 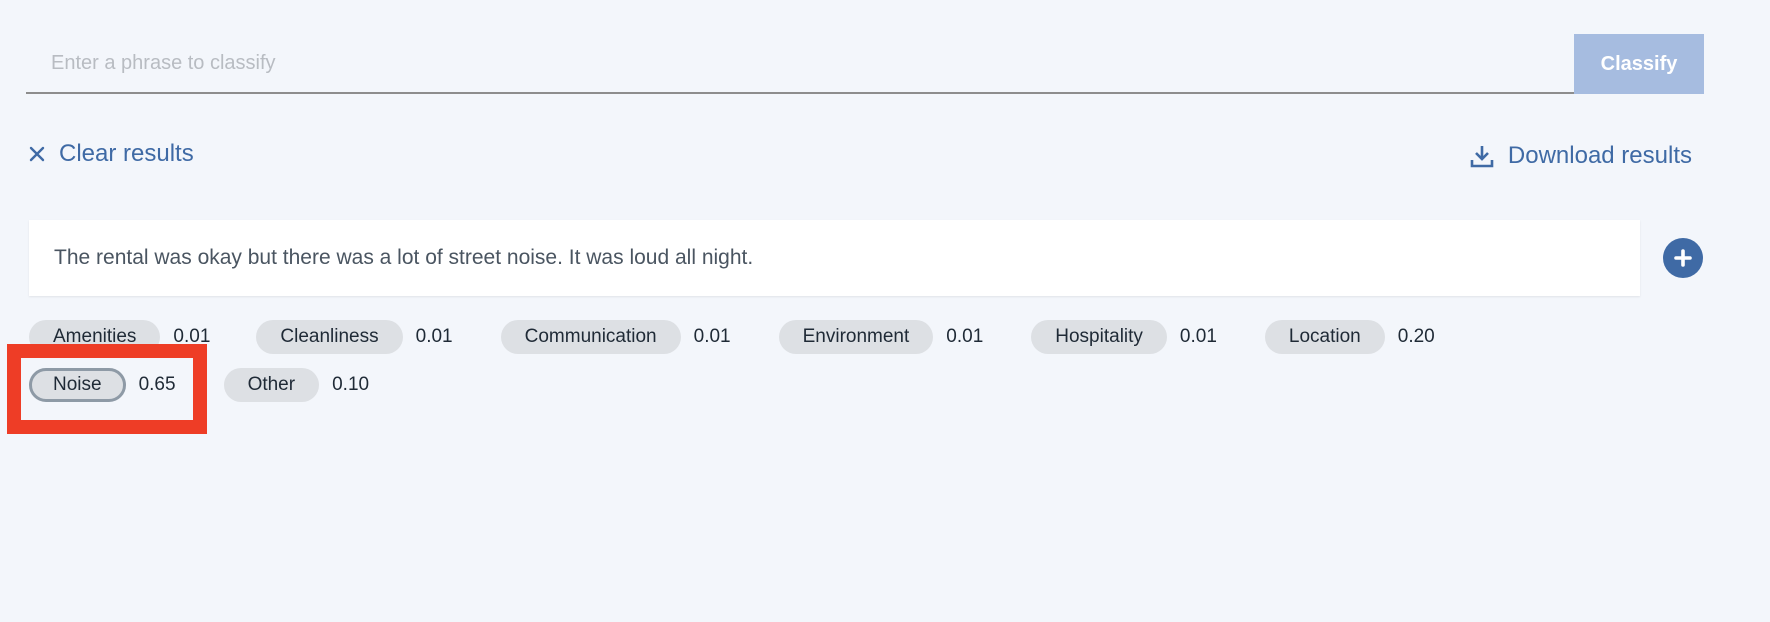 I want to click on search-bar: Classify, so click(x=865, y=64).